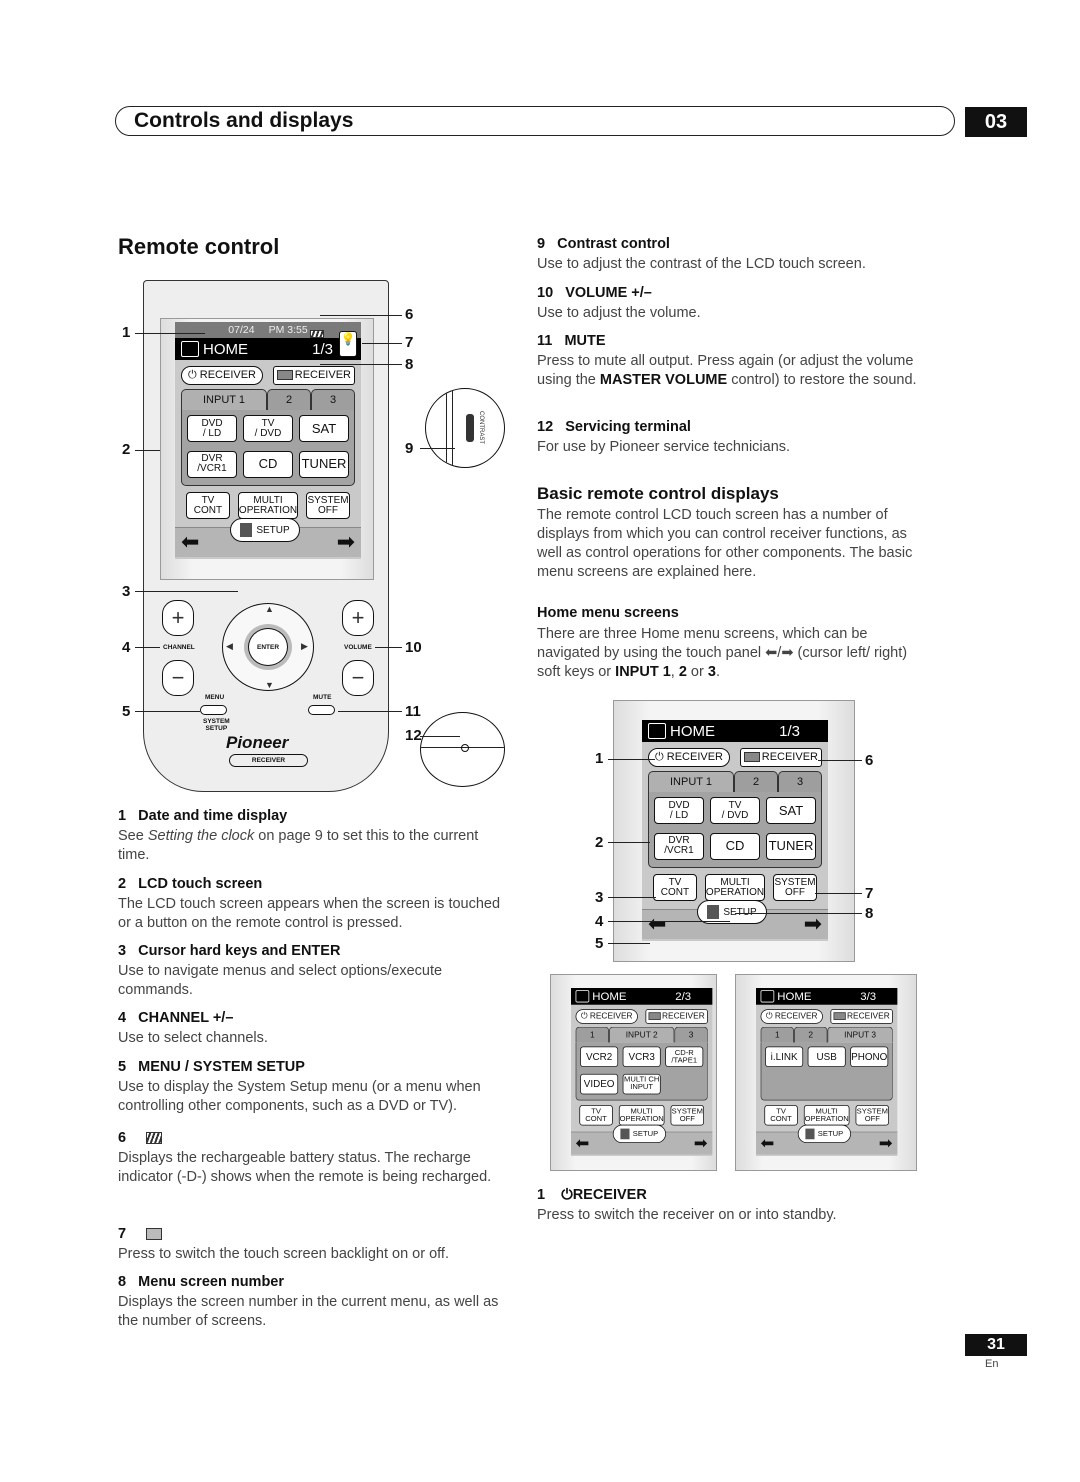  I want to click on menu-screen-number: 3/3, so click(868, 996).